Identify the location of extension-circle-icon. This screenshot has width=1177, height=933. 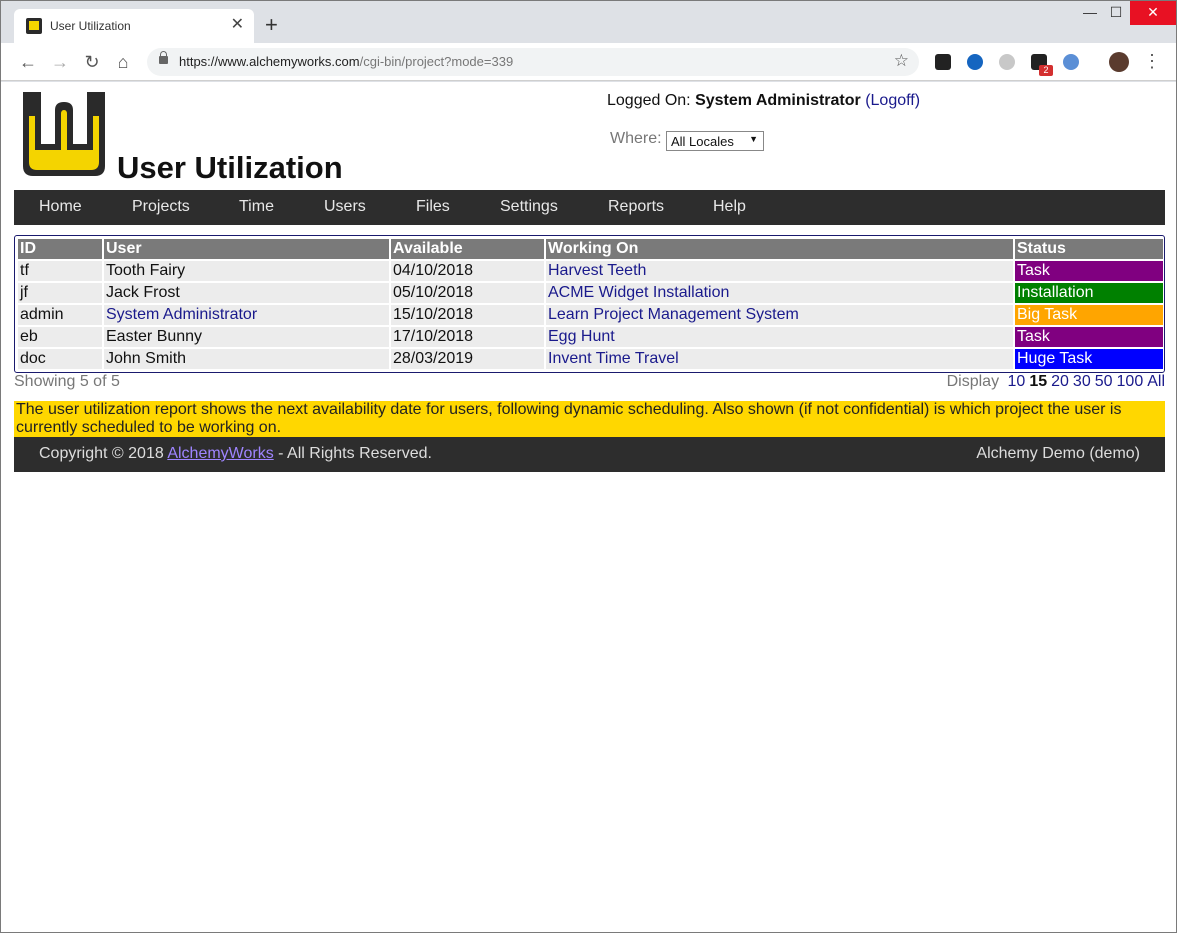
(1007, 62).